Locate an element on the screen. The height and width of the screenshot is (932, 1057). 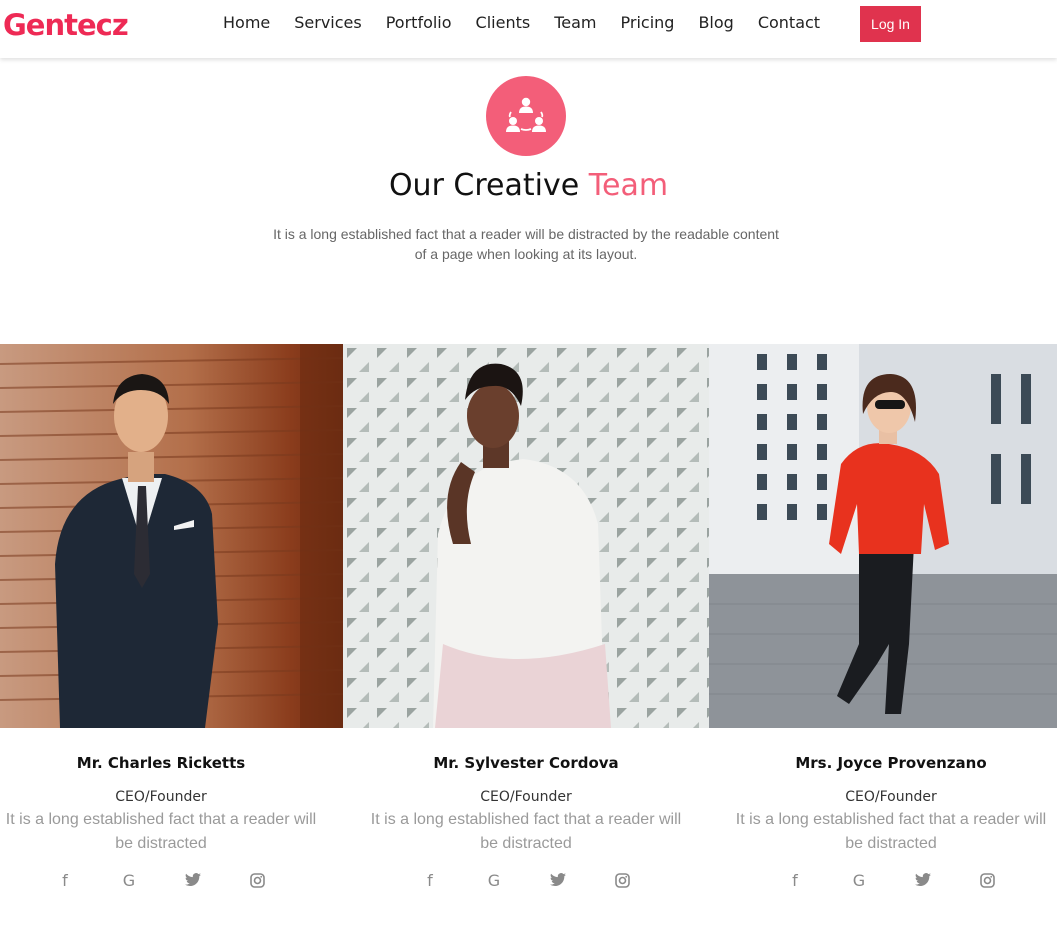
team-icon is located at coordinates (526, 114).